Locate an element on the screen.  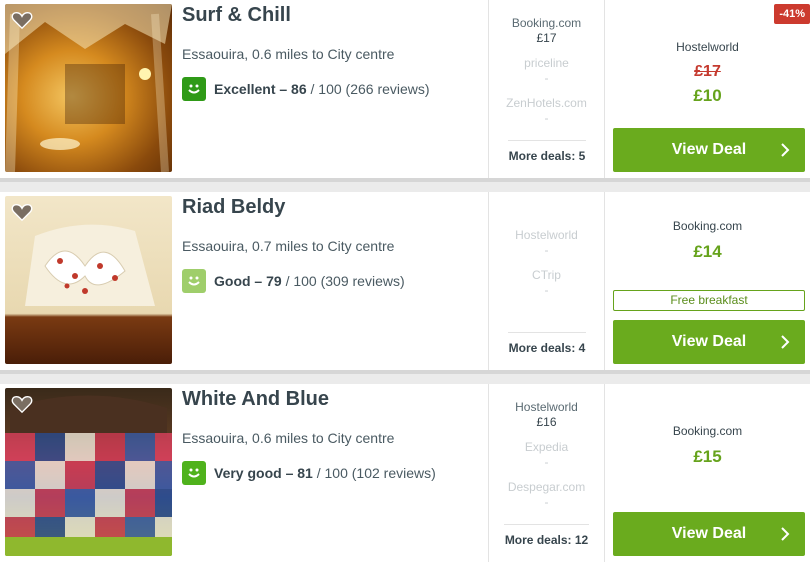
best-deal: -41% Hostelworld £17 £10 View Deal is located at coordinates (707, 89).